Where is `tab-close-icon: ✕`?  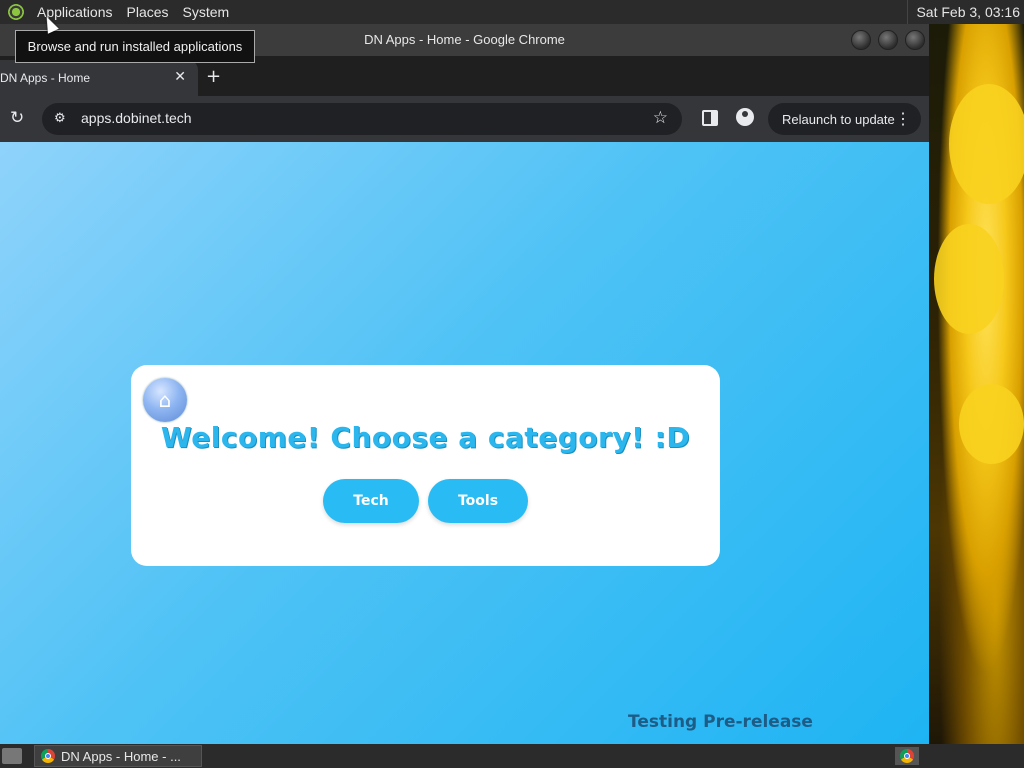 tab-close-icon: ✕ is located at coordinates (180, 77).